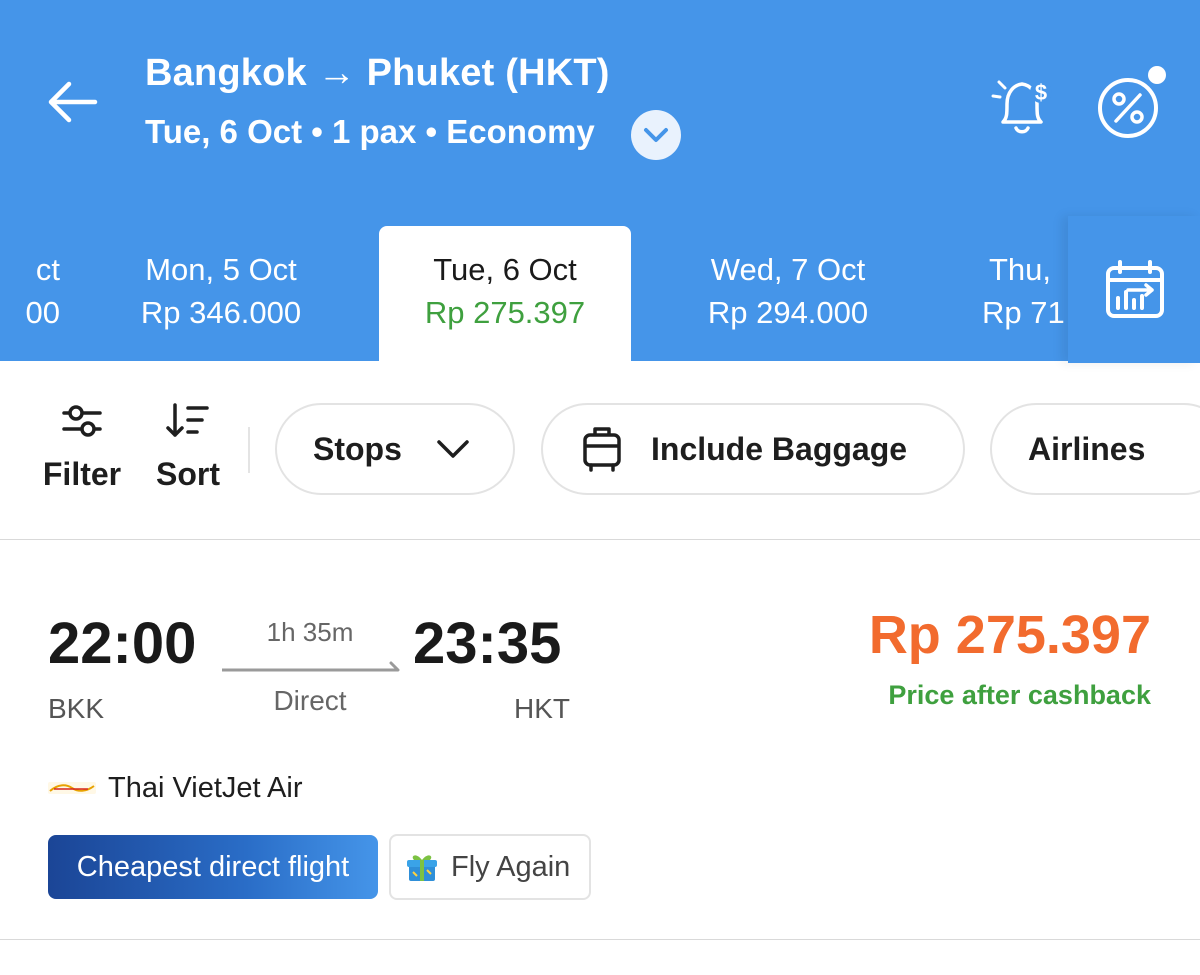 The width and height of the screenshot is (1200, 975). I want to click on flight-duration: 1h 35m, so click(310, 632).